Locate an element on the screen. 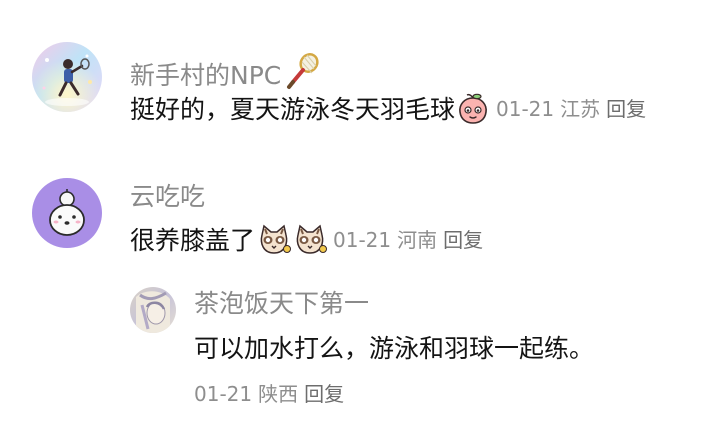 The image size is (705, 431). username: 茶泡饭天下第一 is located at coordinates (281, 303).